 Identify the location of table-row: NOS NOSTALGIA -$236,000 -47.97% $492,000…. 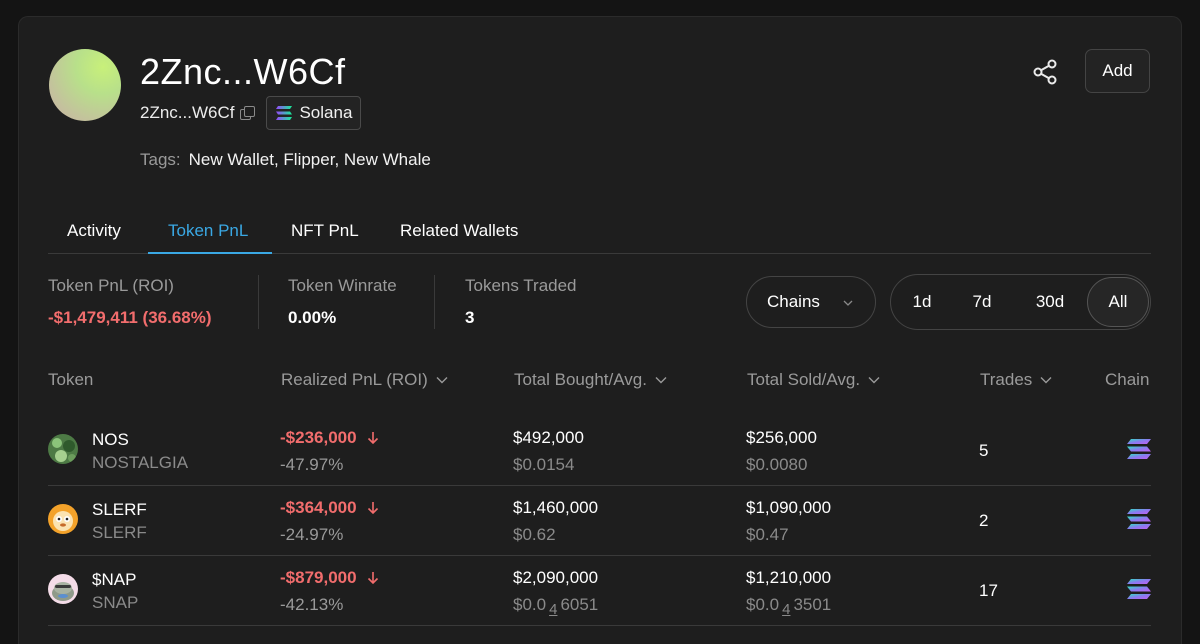
(599, 451).